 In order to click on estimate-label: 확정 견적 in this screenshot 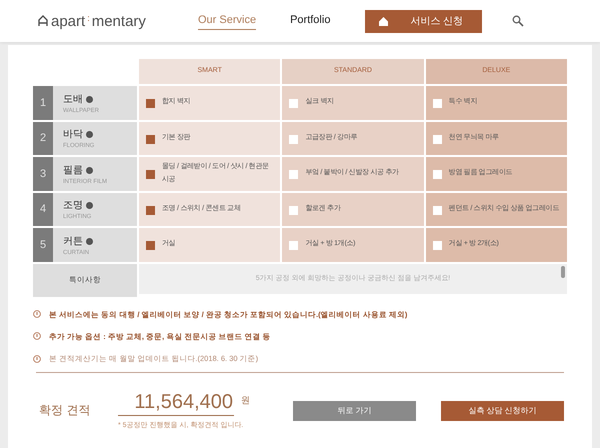, I will do `click(65, 411)`.